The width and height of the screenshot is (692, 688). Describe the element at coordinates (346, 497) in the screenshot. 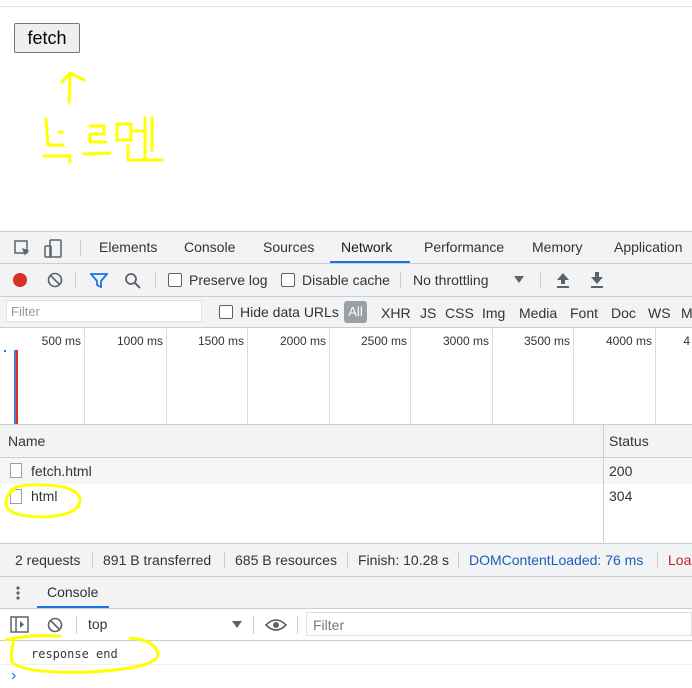

I see `table-row: html 304` at that location.